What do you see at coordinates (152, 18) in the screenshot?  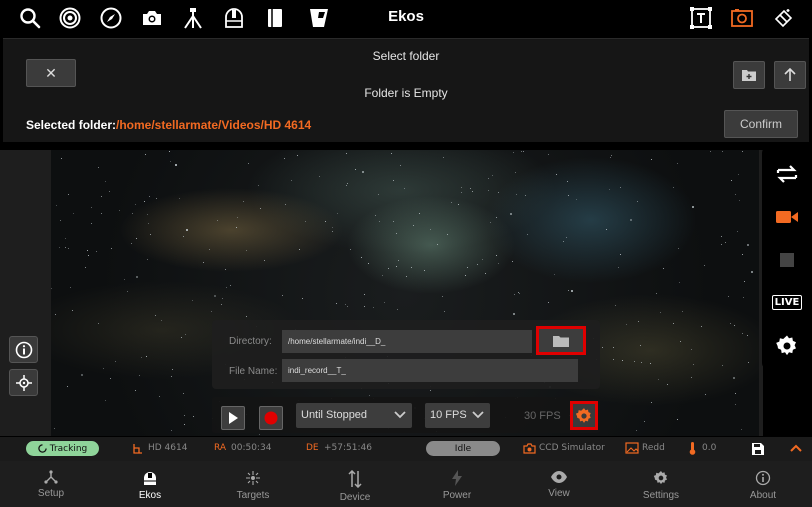 I see `camera-icon` at bounding box center [152, 18].